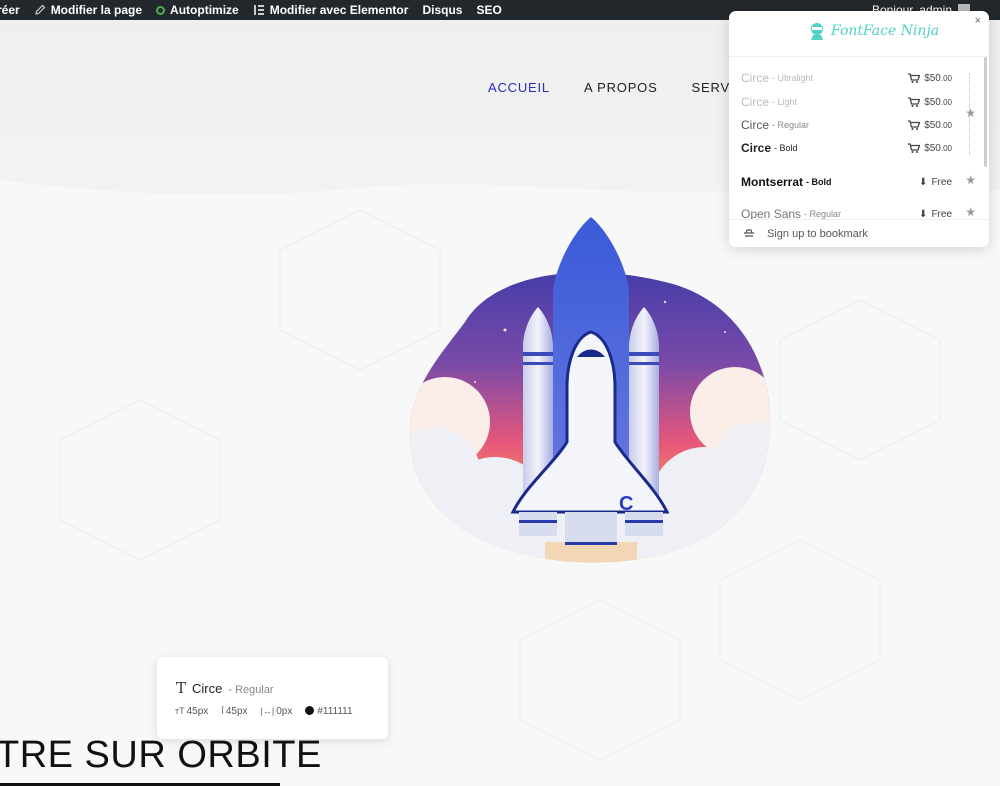 The width and height of the screenshot is (1000, 786). I want to click on tooltip-line-height: Ī 45px, so click(234, 711).